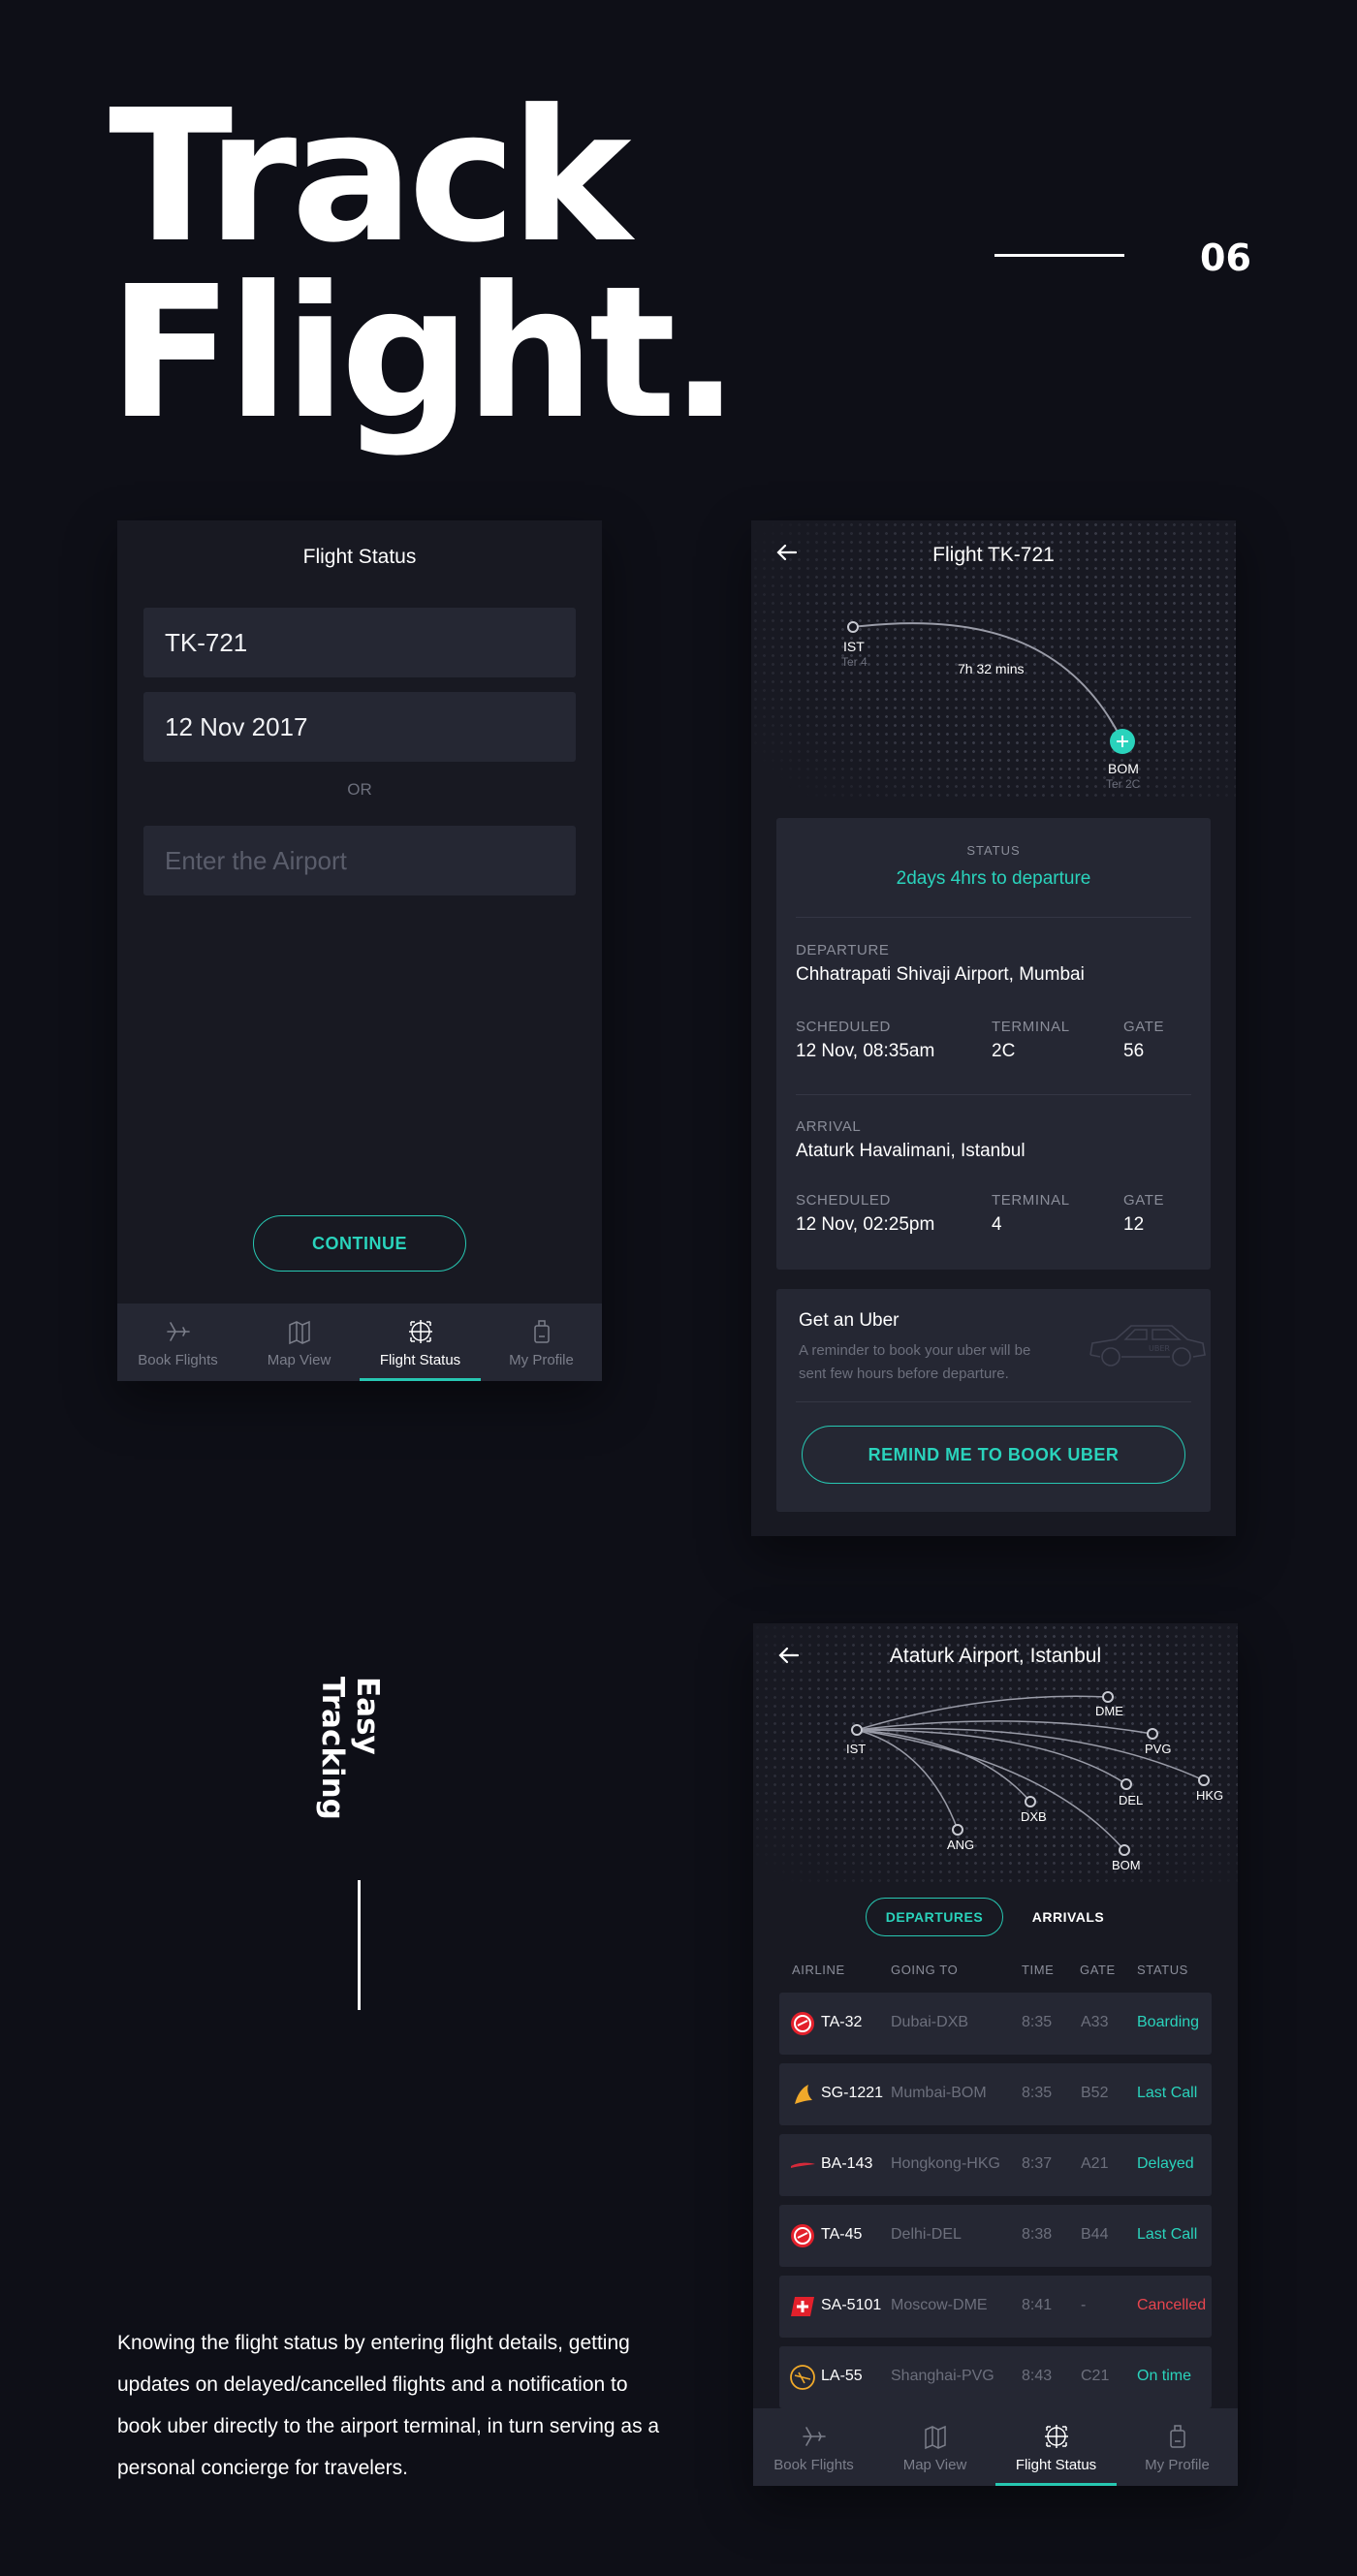 The width and height of the screenshot is (1357, 2576). I want to click on route-line, so click(991, 1757).